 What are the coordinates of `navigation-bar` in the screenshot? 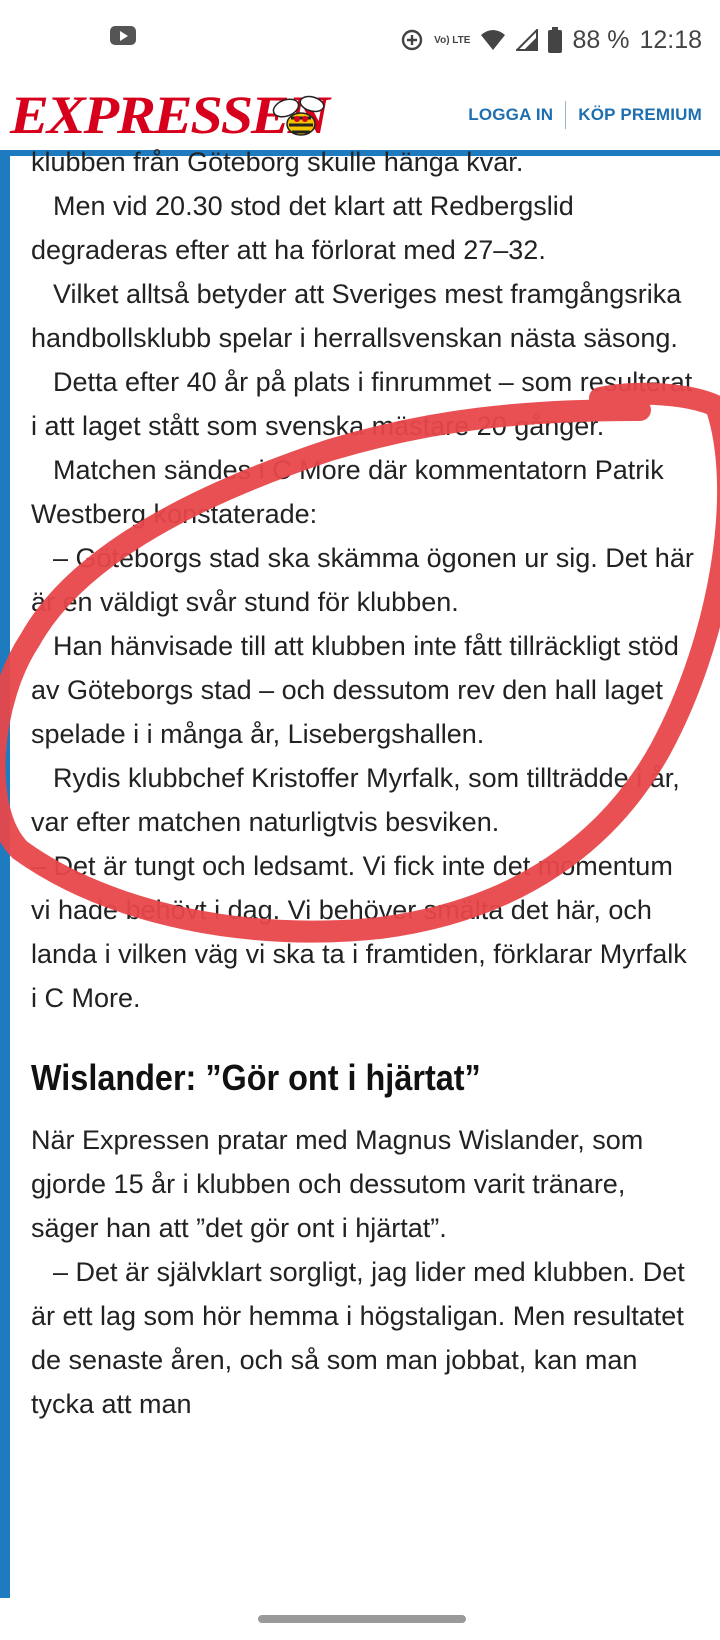 It's located at (360, 1619).